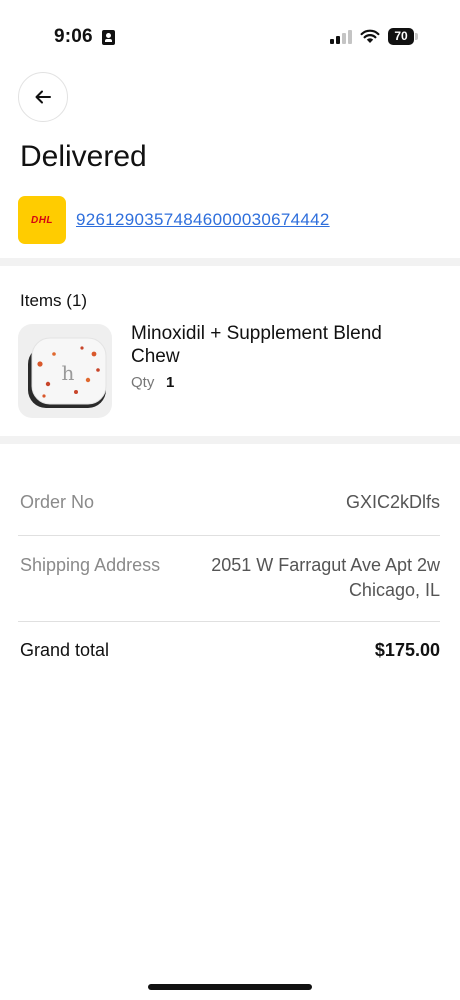 The image size is (460, 1000). Describe the element at coordinates (170, 382) in the screenshot. I see `qty-value: 1` at that location.